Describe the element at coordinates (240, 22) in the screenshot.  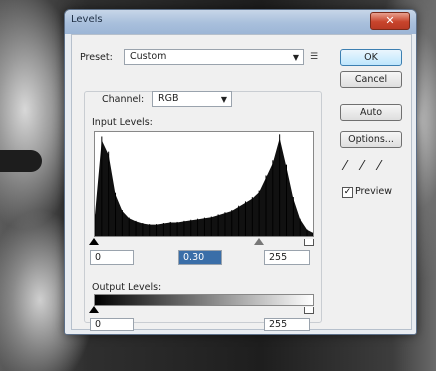
I see `title-bar: Levels ✕` at that location.